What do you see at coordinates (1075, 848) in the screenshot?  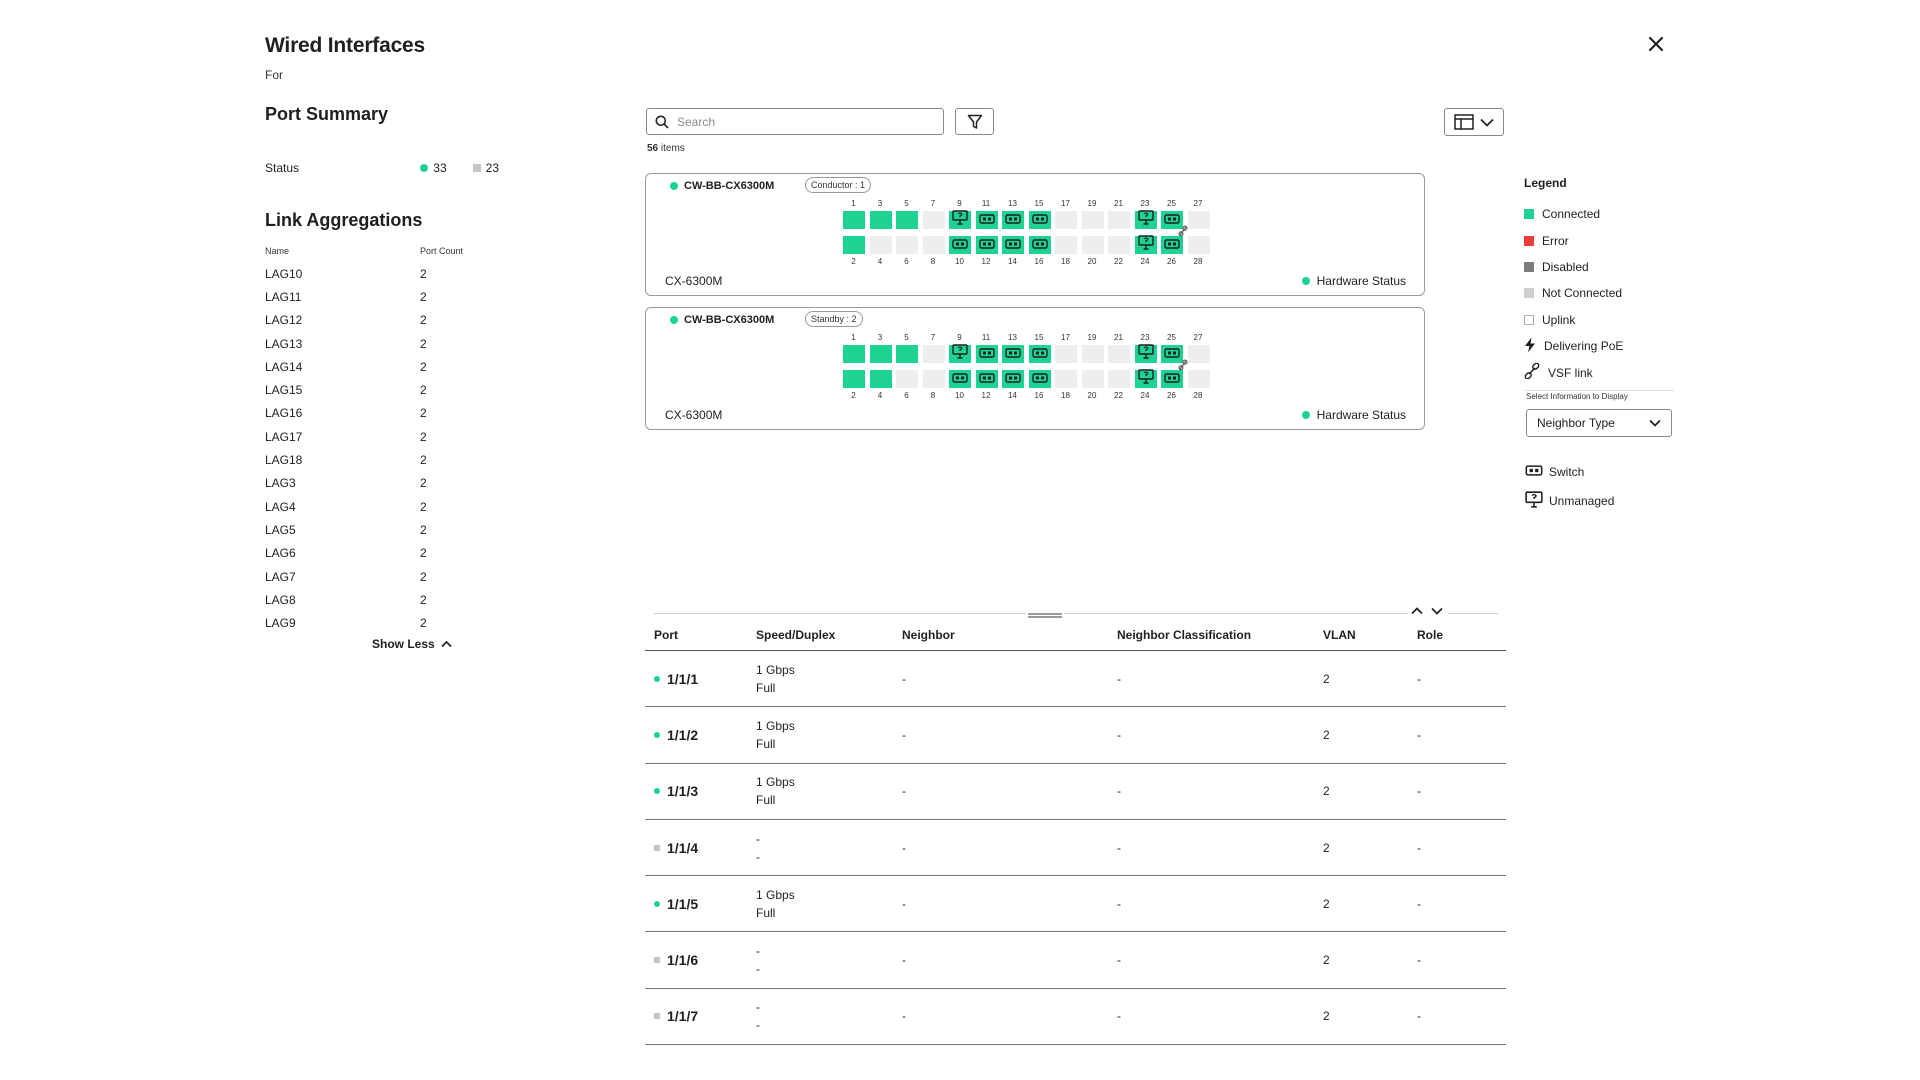 I see `table-row: 1/1/4- - - -2-` at bounding box center [1075, 848].